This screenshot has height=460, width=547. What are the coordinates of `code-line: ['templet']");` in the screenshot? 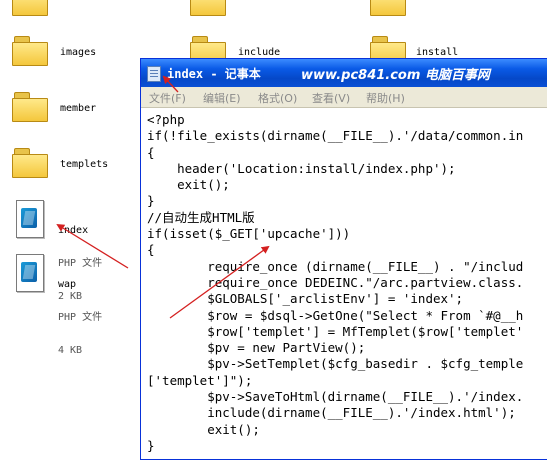 It's located at (200, 380).